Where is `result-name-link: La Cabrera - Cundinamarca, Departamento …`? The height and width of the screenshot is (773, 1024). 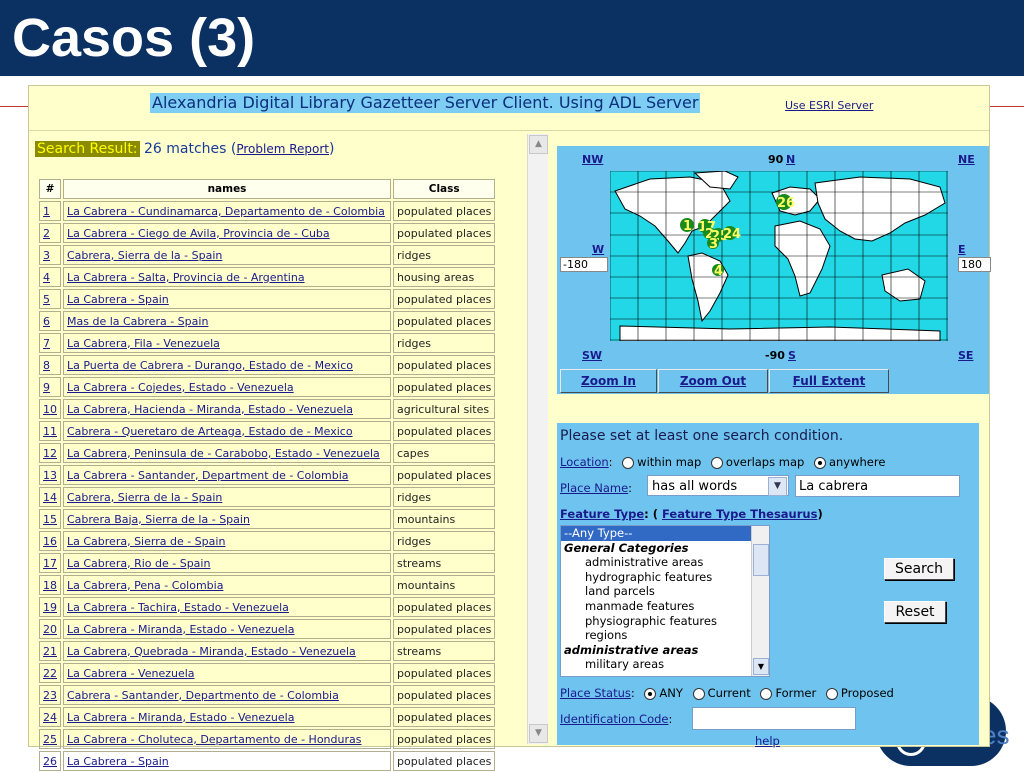 result-name-link: La Cabrera - Cundinamarca, Departamento … is located at coordinates (226, 211).